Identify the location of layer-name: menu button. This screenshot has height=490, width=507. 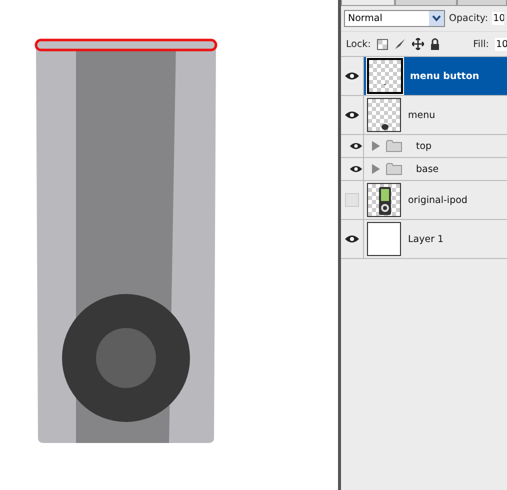
(445, 76).